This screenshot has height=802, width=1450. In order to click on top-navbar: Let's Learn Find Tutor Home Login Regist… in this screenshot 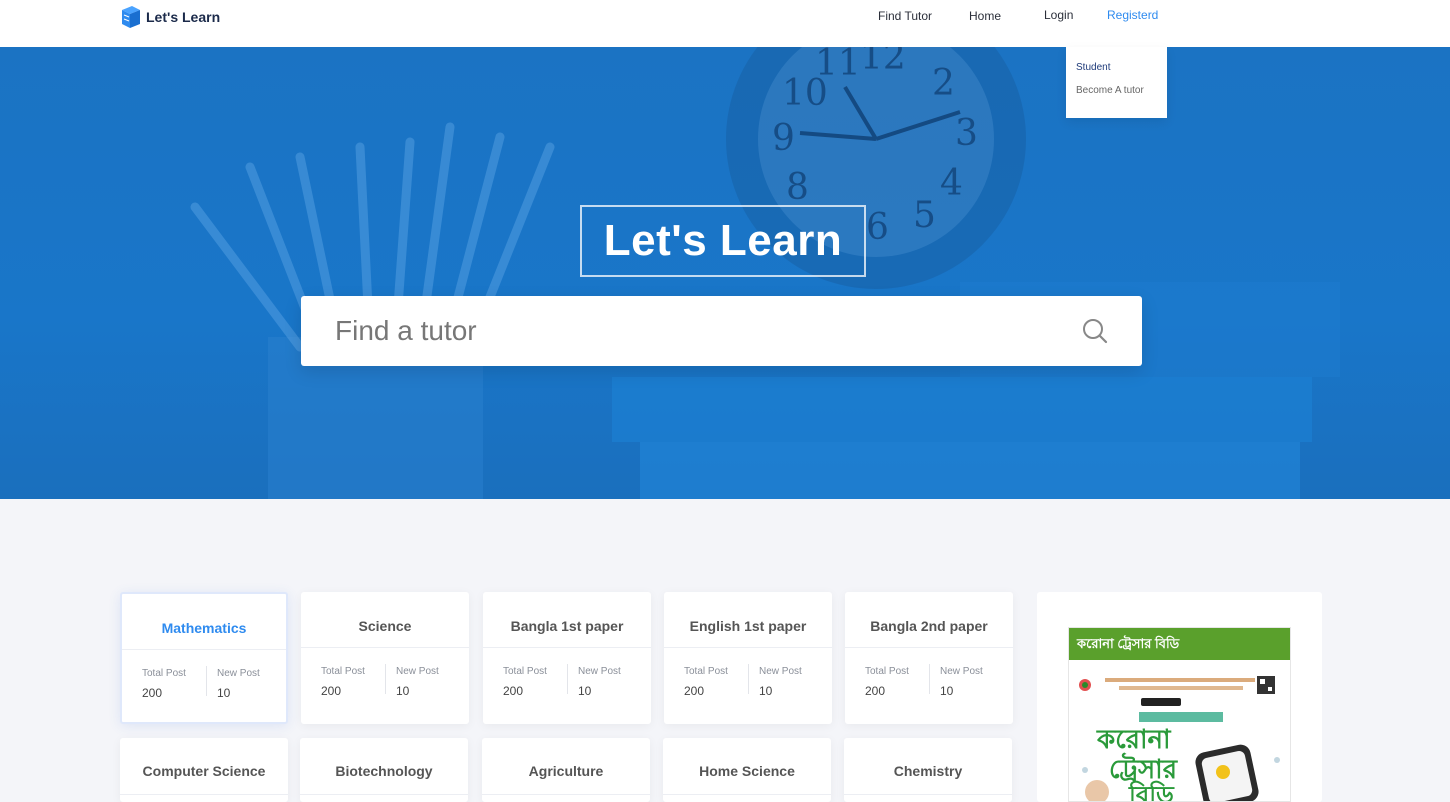, I will do `click(725, 23)`.